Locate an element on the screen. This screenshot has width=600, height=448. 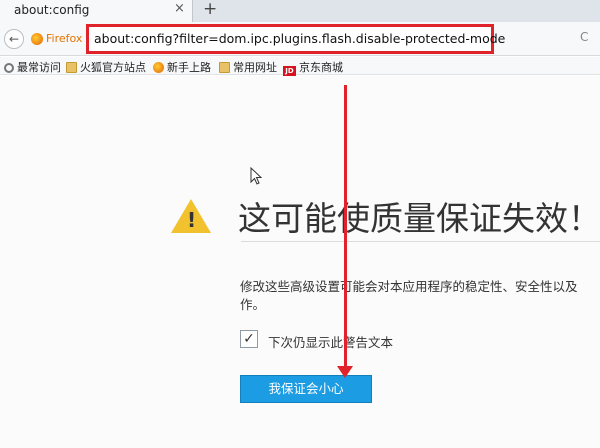
identity-label: Firefox is located at coordinates (64, 38).